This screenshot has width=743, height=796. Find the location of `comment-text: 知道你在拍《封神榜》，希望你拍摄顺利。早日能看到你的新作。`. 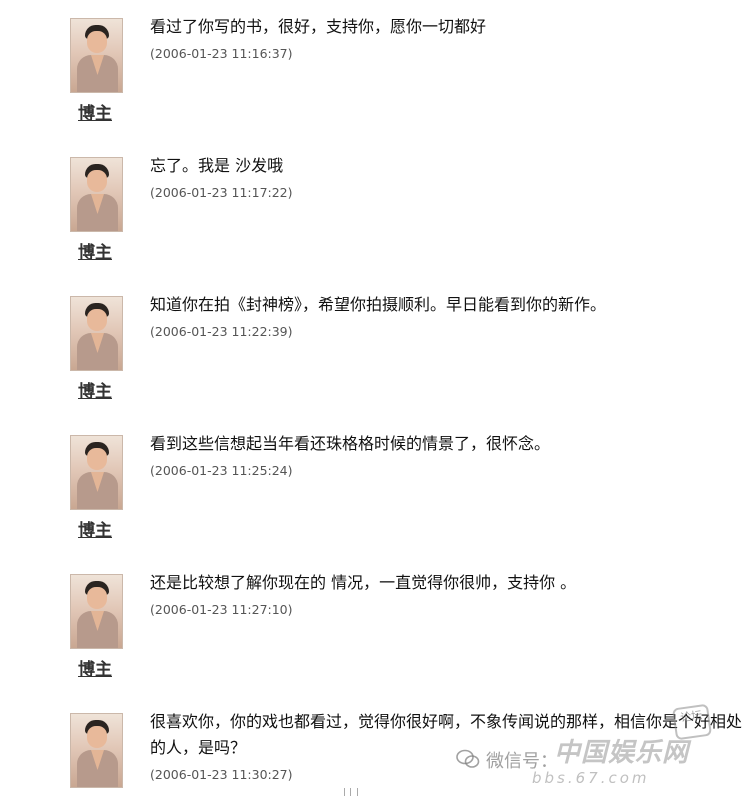

comment-text: 知道你在拍《封神榜》，希望你拍摄顺利。早日能看到你的新作。 is located at coordinates (378, 304).